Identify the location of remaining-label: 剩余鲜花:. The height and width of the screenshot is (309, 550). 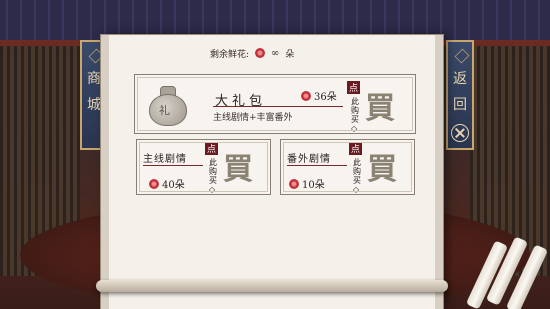
(230, 54).